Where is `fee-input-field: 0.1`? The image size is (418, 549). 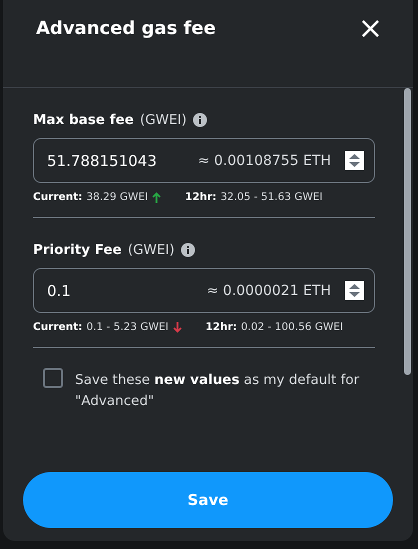
fee-input-field: 0.1 is located at coordinates (127, 291).